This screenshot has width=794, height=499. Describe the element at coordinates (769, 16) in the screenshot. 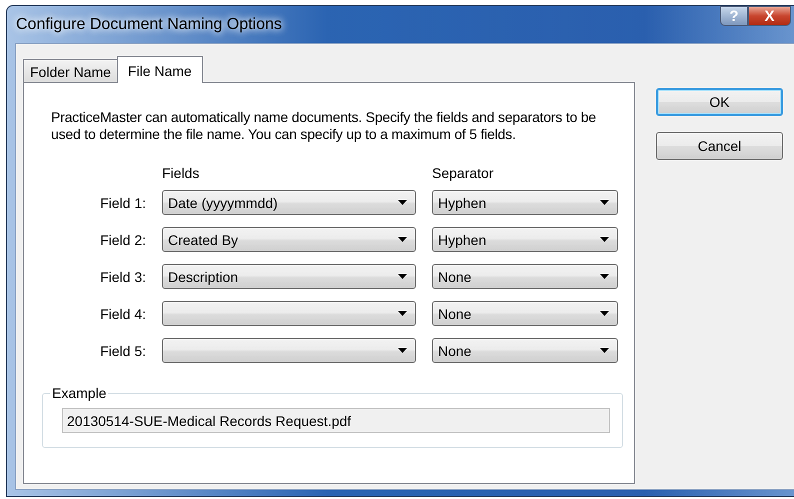

I see `close-button: X` at that location.